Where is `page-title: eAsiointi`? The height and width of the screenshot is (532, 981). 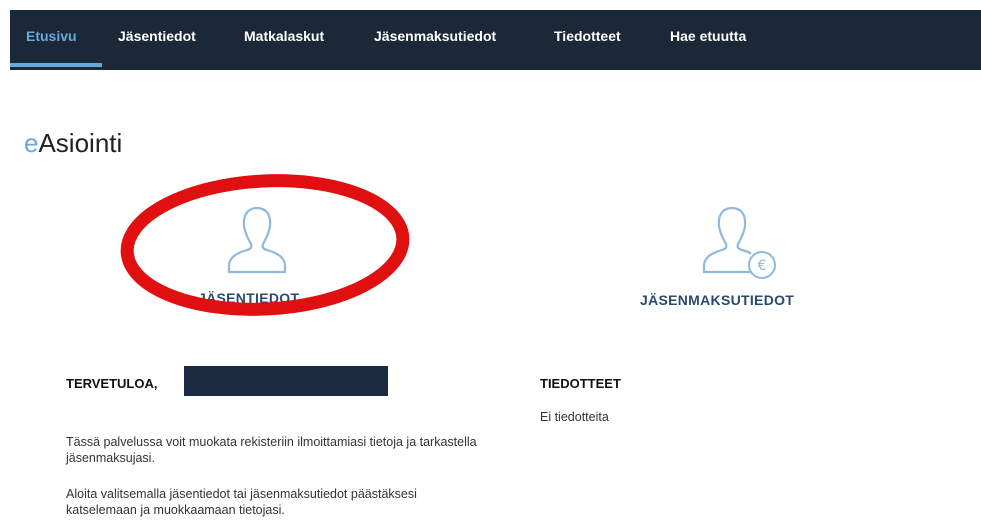
page-title: eAsiointi is located at coordinates (73, 143).